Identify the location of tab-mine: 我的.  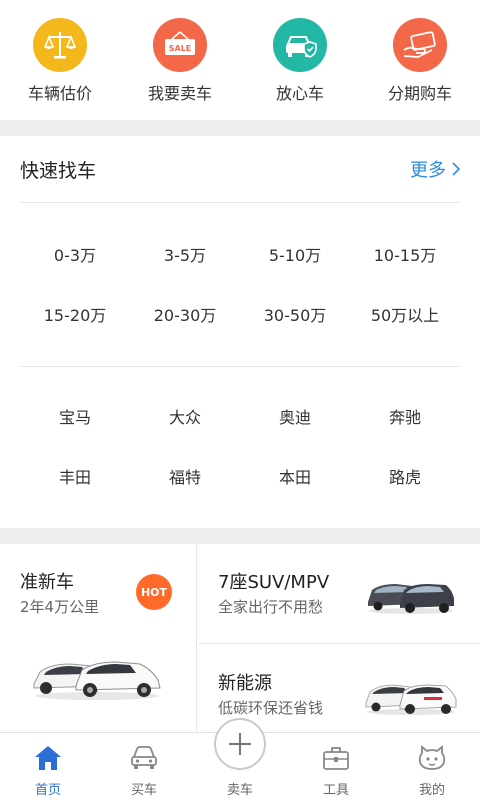
(432, 766).